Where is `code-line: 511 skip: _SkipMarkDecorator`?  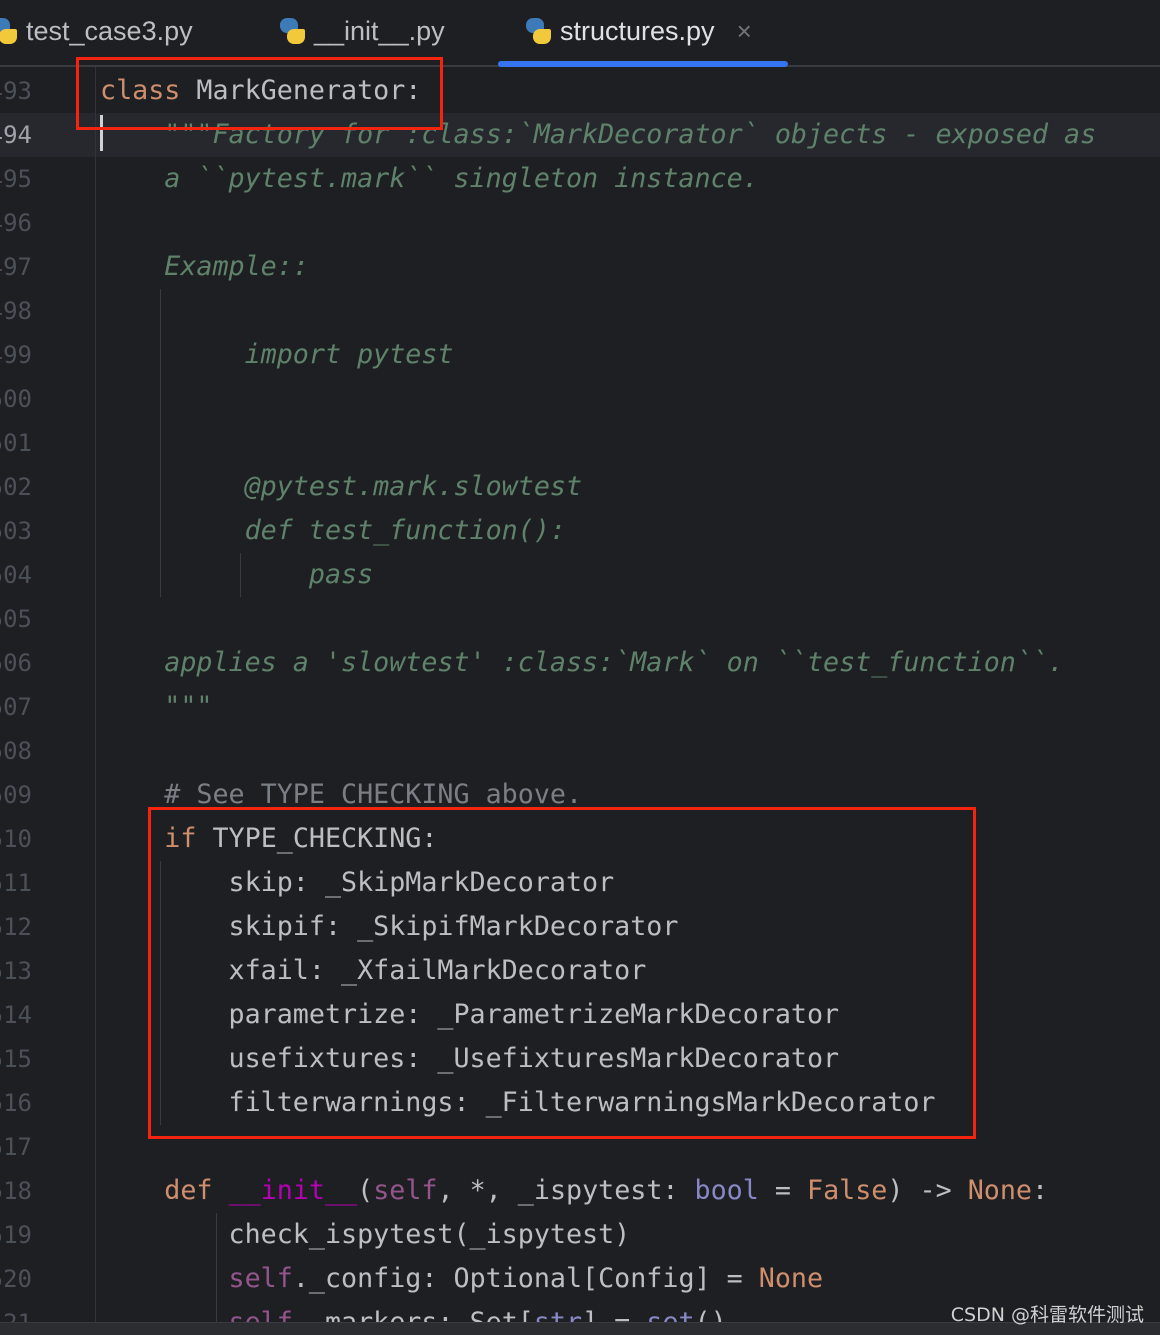 code-line: 511 skip: _SkipMarkDecorator is located at coordinates (580, 883).